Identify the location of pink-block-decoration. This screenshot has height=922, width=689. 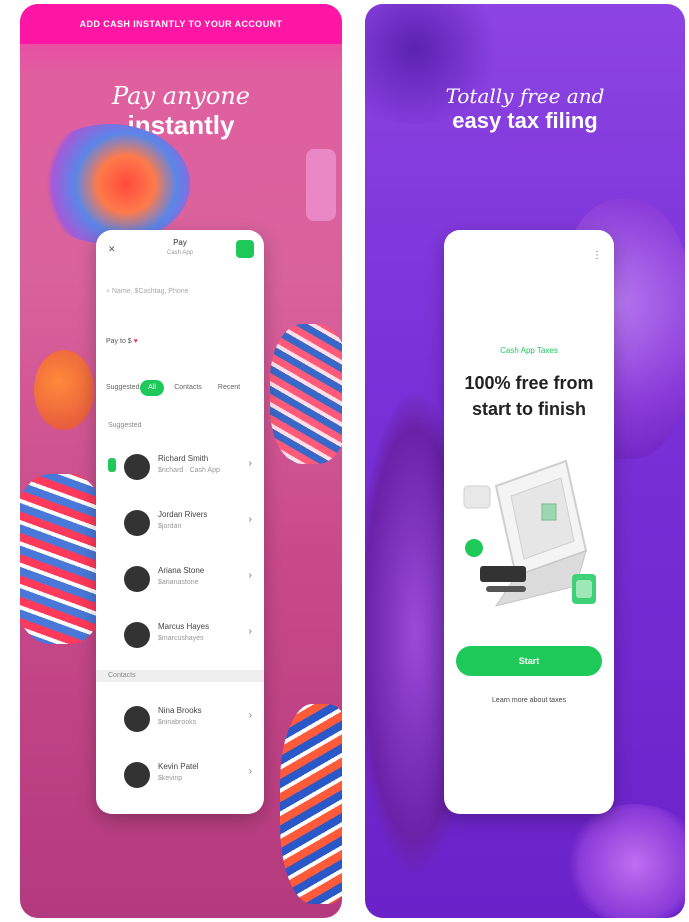
(321, 185).